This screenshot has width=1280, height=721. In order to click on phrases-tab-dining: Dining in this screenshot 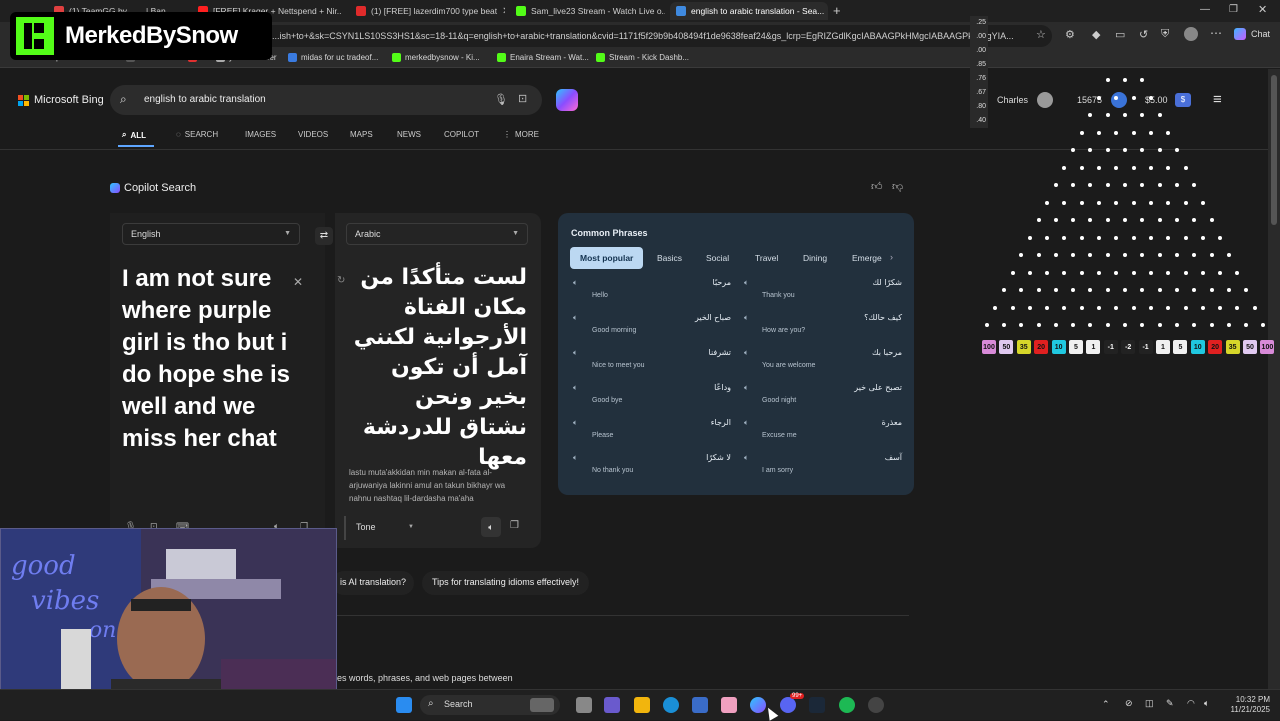, I will do `click(815, 258)`.